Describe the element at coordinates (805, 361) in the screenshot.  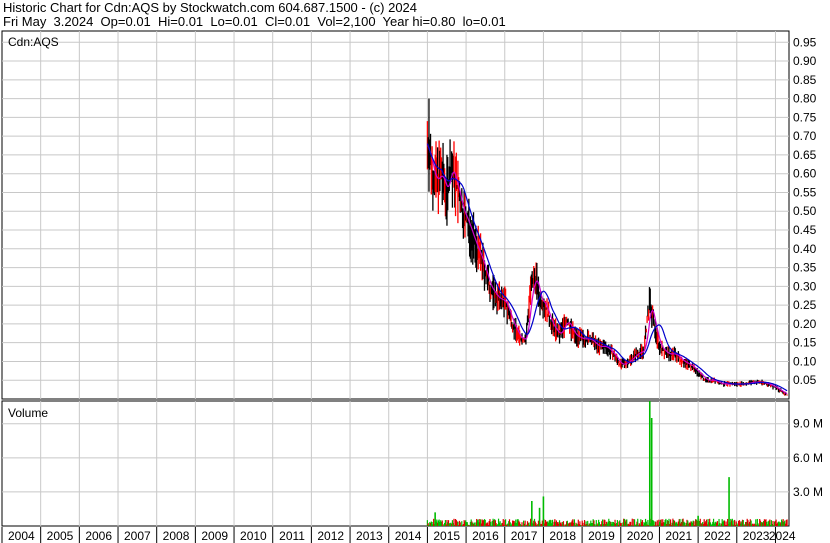
I see `y-tick-label: 0.10` at that location.